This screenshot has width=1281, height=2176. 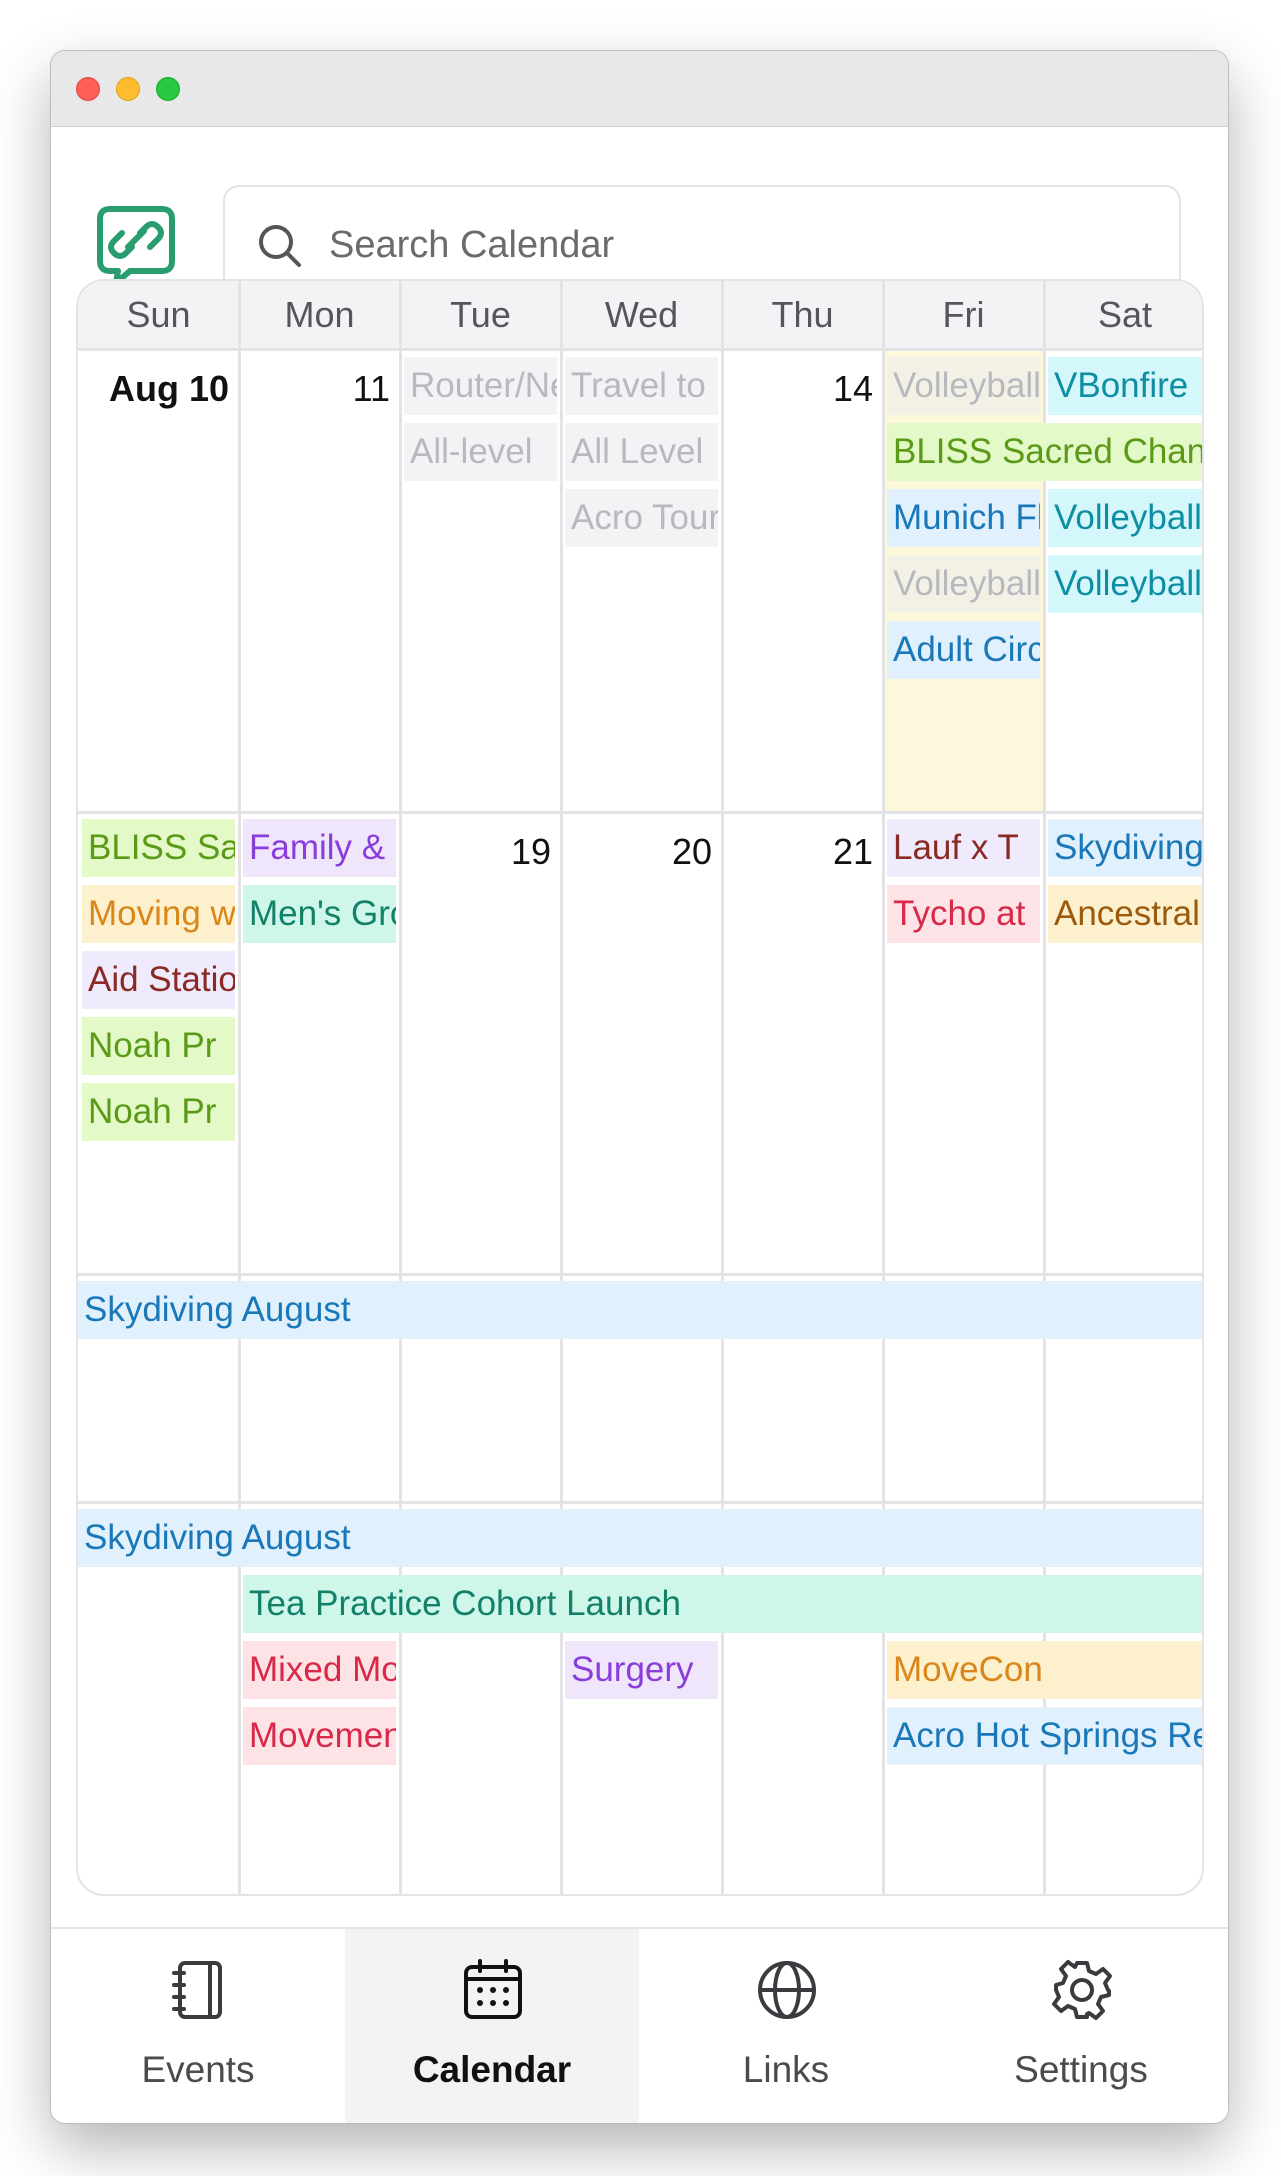 What do you see at coordinates (1123, 315) in the screenshot?
I see `weekday-header-sat: Sat` at bounding box center [1123, 315].